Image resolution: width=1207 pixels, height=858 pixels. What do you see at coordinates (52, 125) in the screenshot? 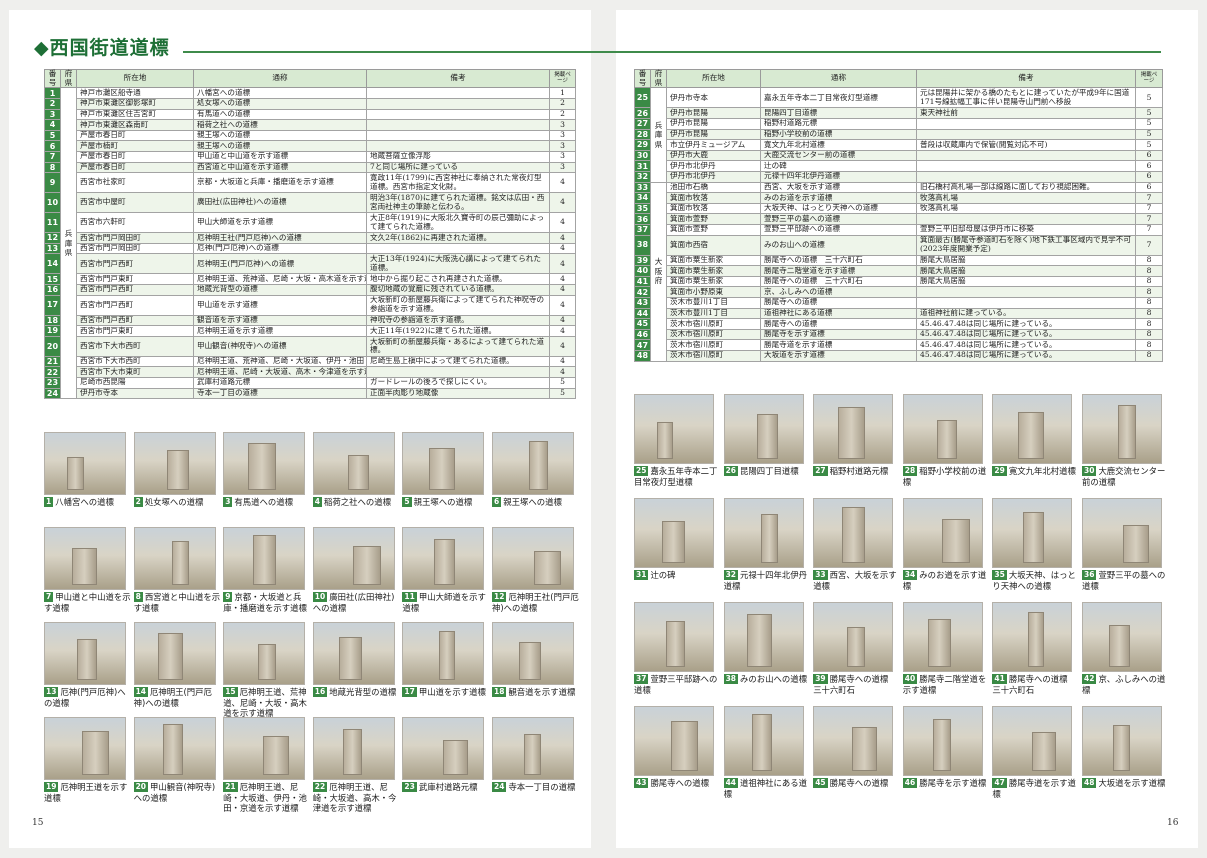
I see `row-number: 4` at bounding box center [52, 125].